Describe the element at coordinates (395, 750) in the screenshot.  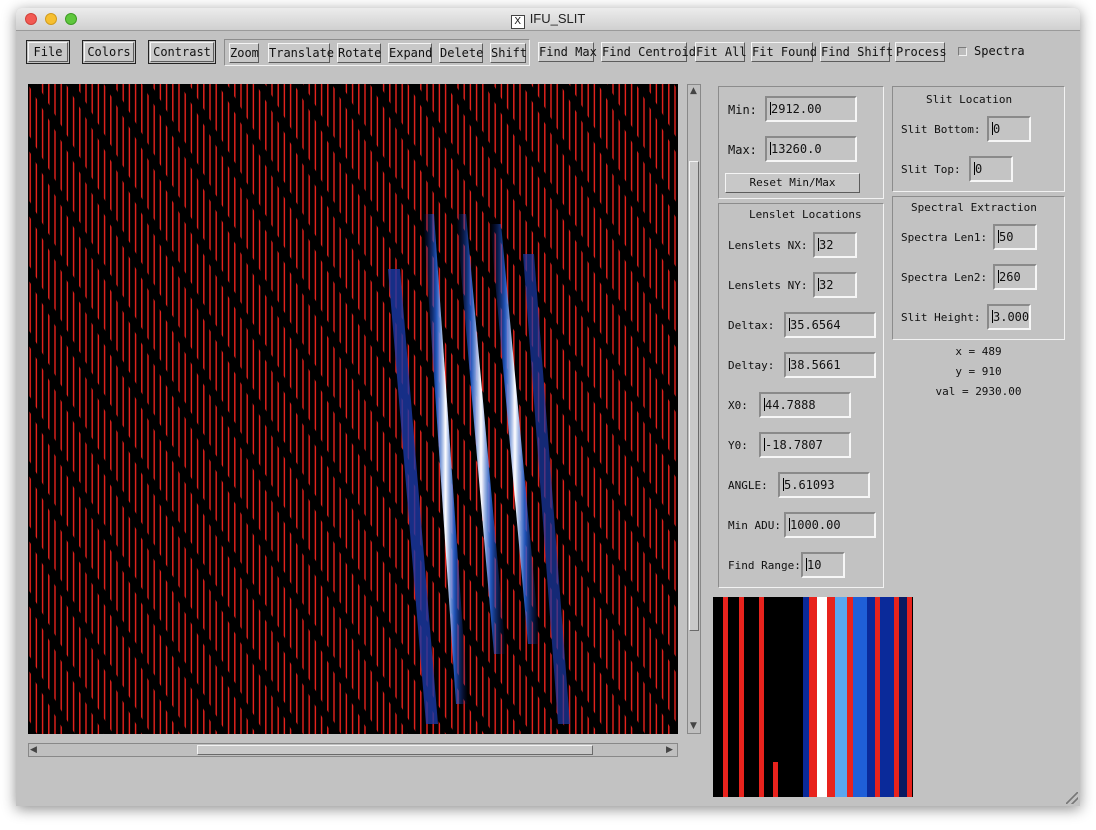
I see `horizontal-scroll-thumb` at that location.